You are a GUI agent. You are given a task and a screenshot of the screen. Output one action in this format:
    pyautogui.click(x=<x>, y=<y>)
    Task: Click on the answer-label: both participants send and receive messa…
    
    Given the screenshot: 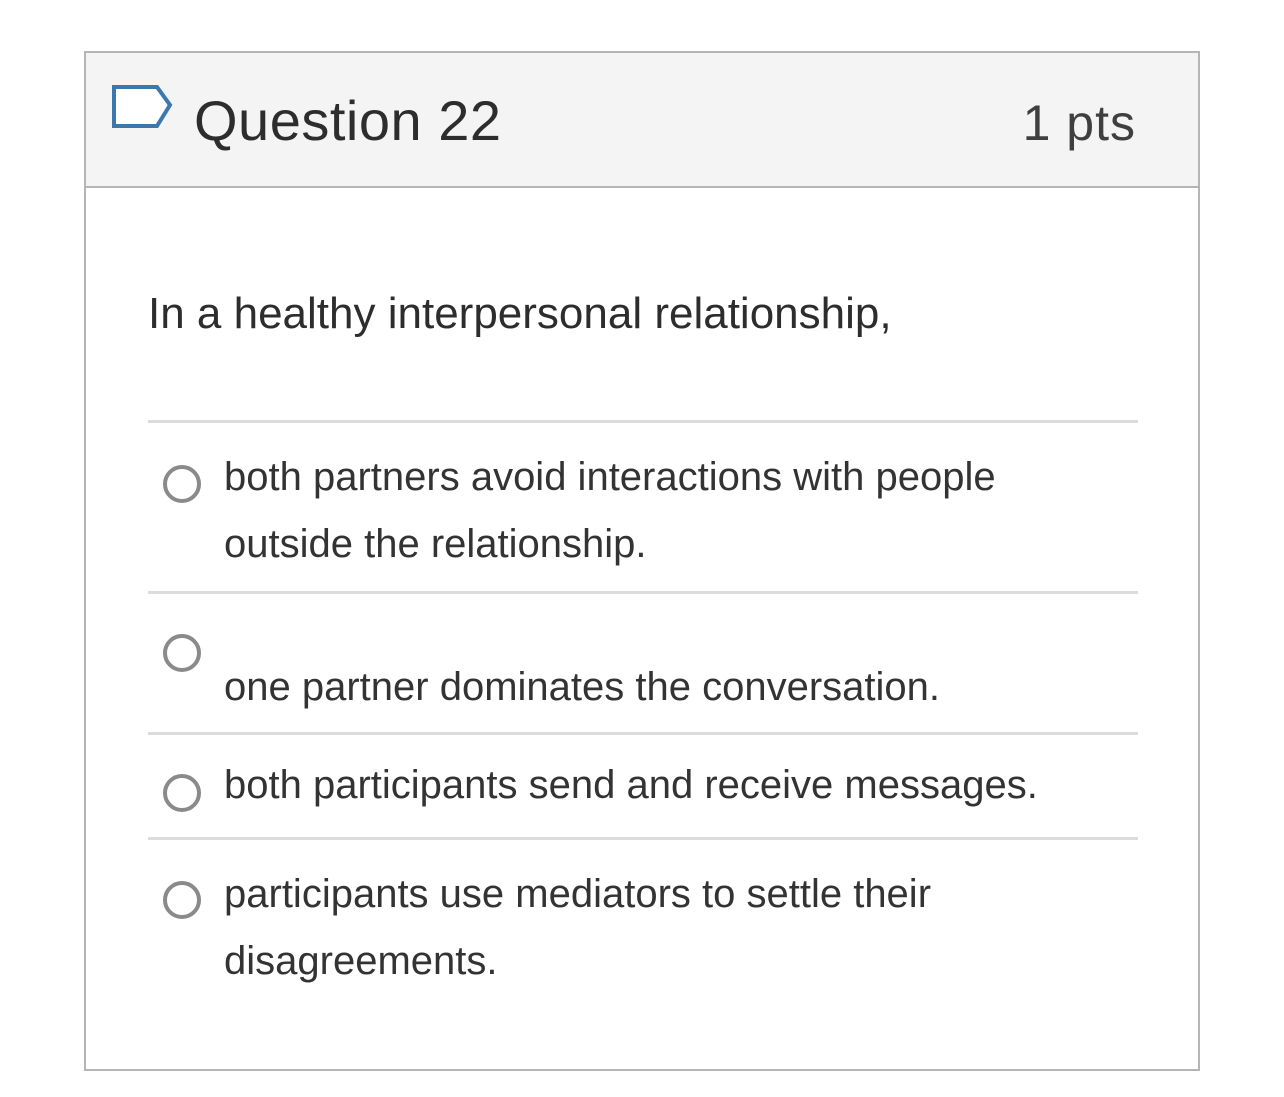 What is the action you would take?
    pyautogui.click(x=674, y=785)
    